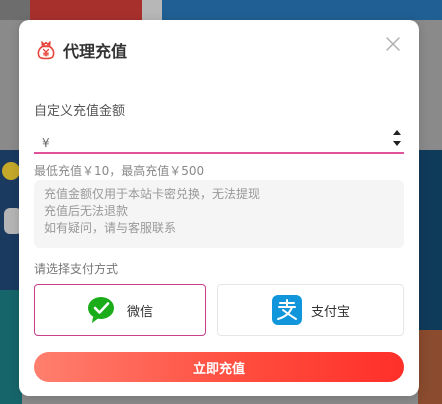 This screenshot has height=404, width=442. I want to click on dialog-title: 代理充值, so click(95, 51).